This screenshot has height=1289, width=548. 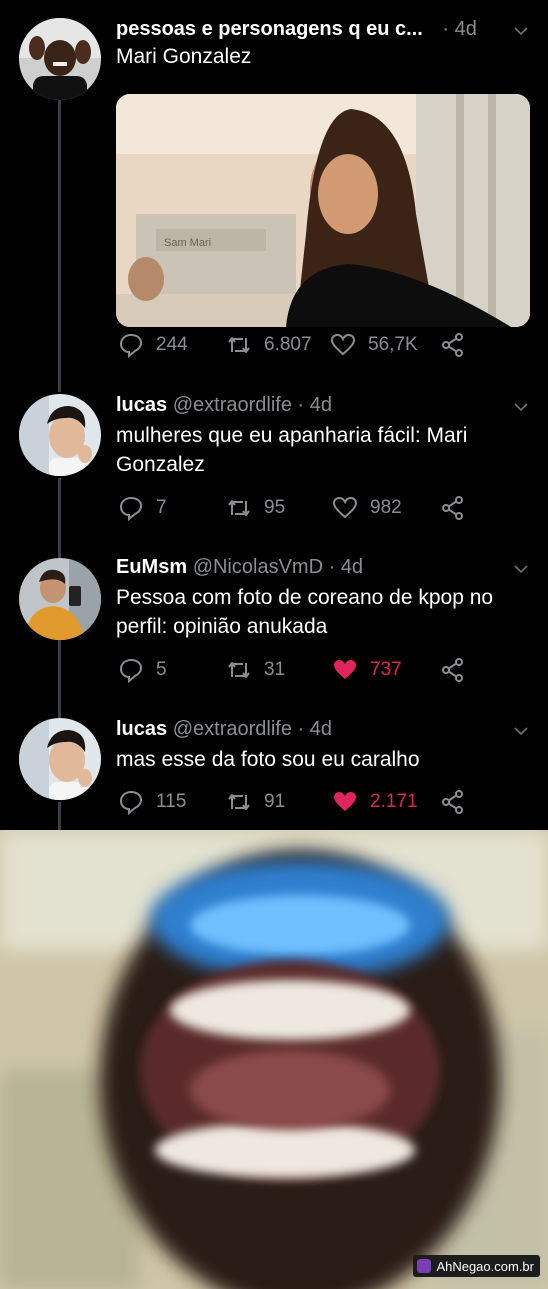 I want to click on retweet-count: 31, so click(x=275, y=669).